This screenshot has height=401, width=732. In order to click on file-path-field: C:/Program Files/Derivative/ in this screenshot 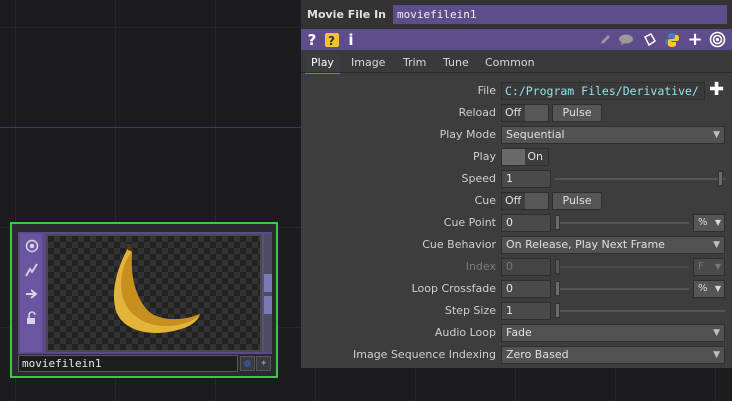, I will do `click(603, 91)`.